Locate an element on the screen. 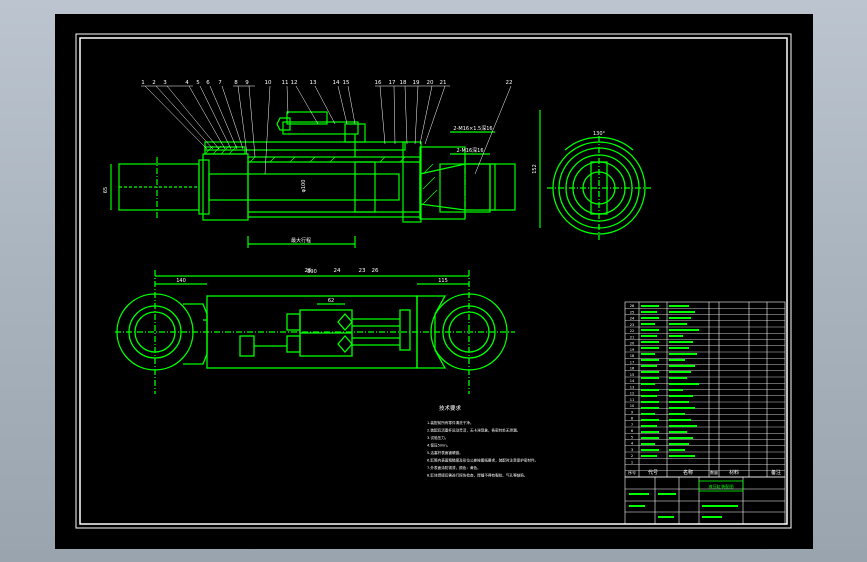 The image size is (867, 562). title-block-fills is located at coordinates (683, 505).